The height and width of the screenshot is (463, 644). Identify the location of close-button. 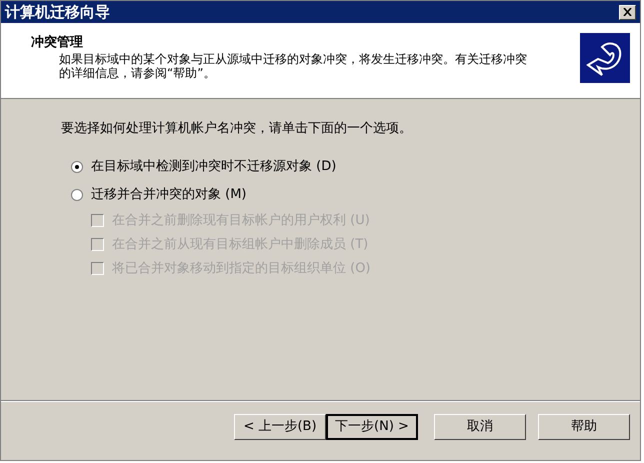
(627, 12).